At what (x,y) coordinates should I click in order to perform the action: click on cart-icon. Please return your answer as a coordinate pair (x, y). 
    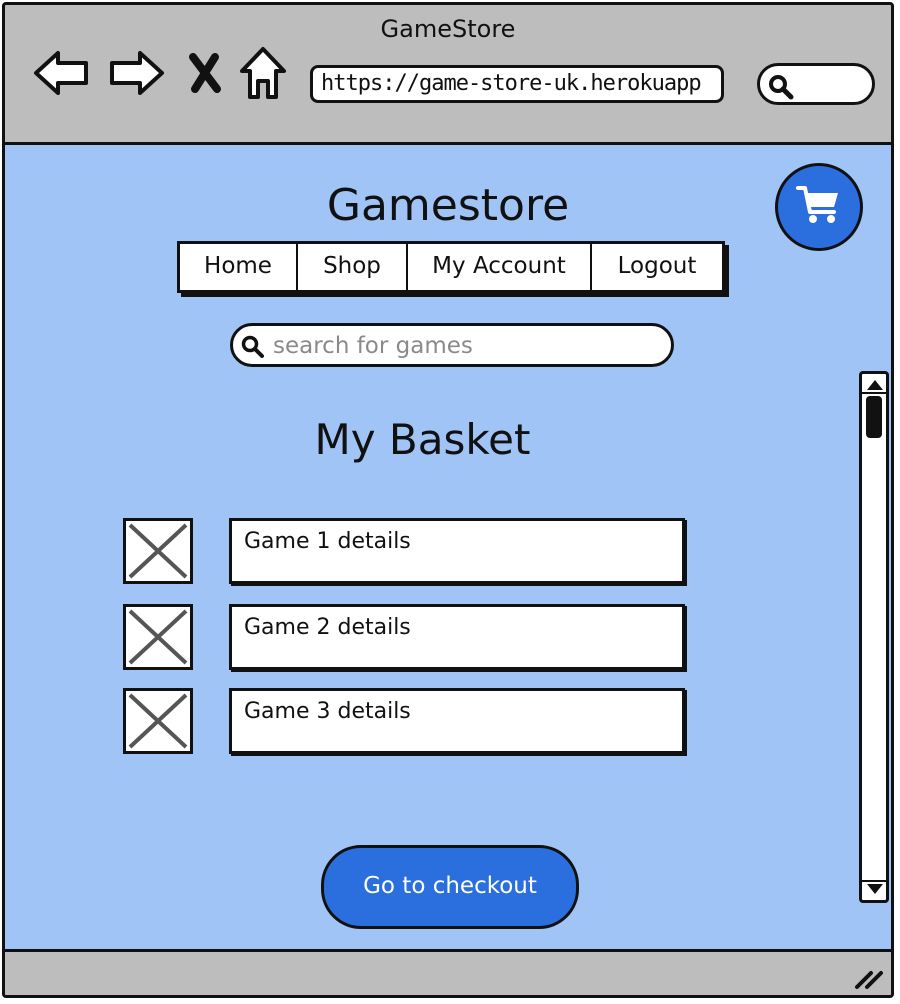
    Looking at the image, I should click on (819, 207).